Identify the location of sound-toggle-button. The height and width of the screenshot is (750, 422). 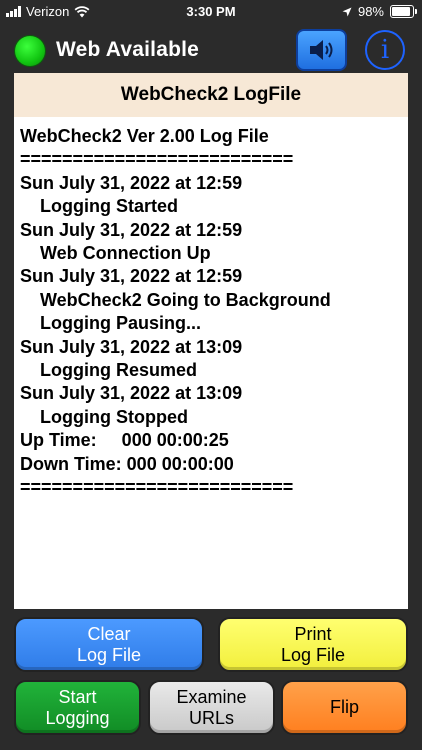
(321, 50).